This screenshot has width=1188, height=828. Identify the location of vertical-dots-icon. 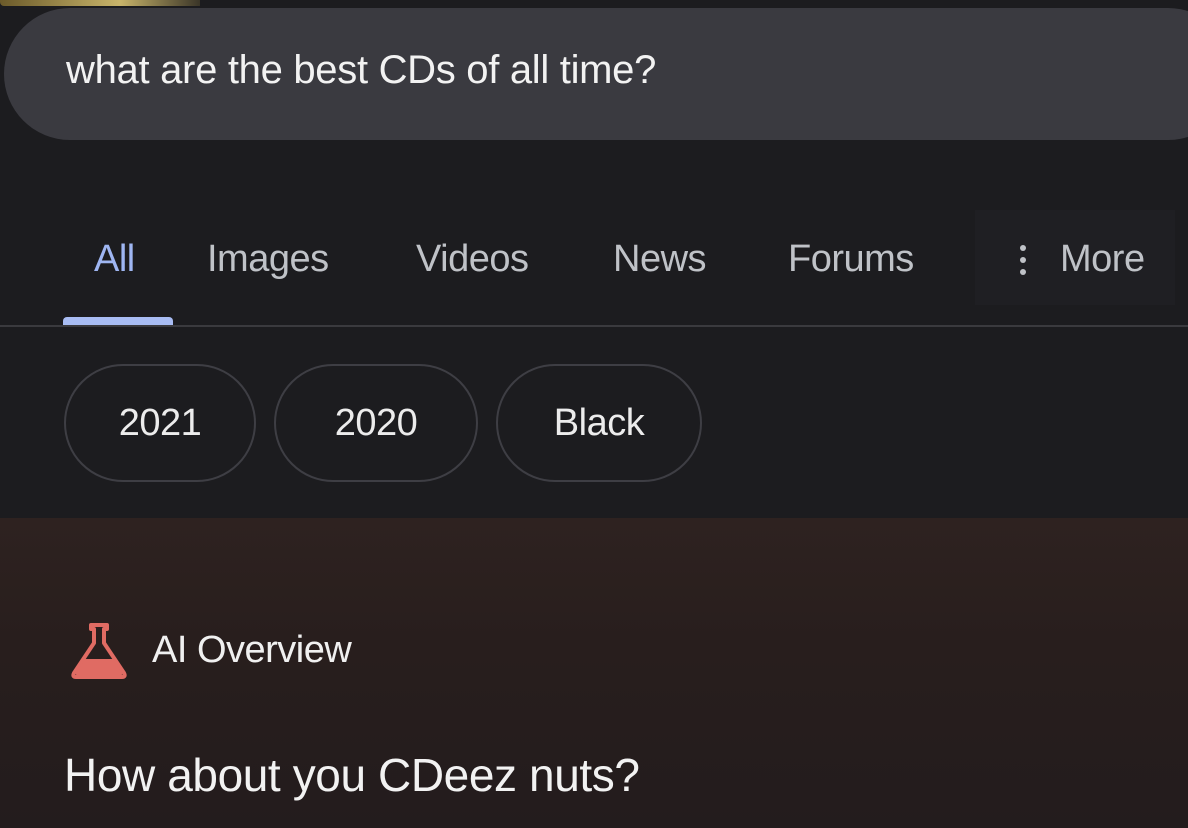
(1023, 263).